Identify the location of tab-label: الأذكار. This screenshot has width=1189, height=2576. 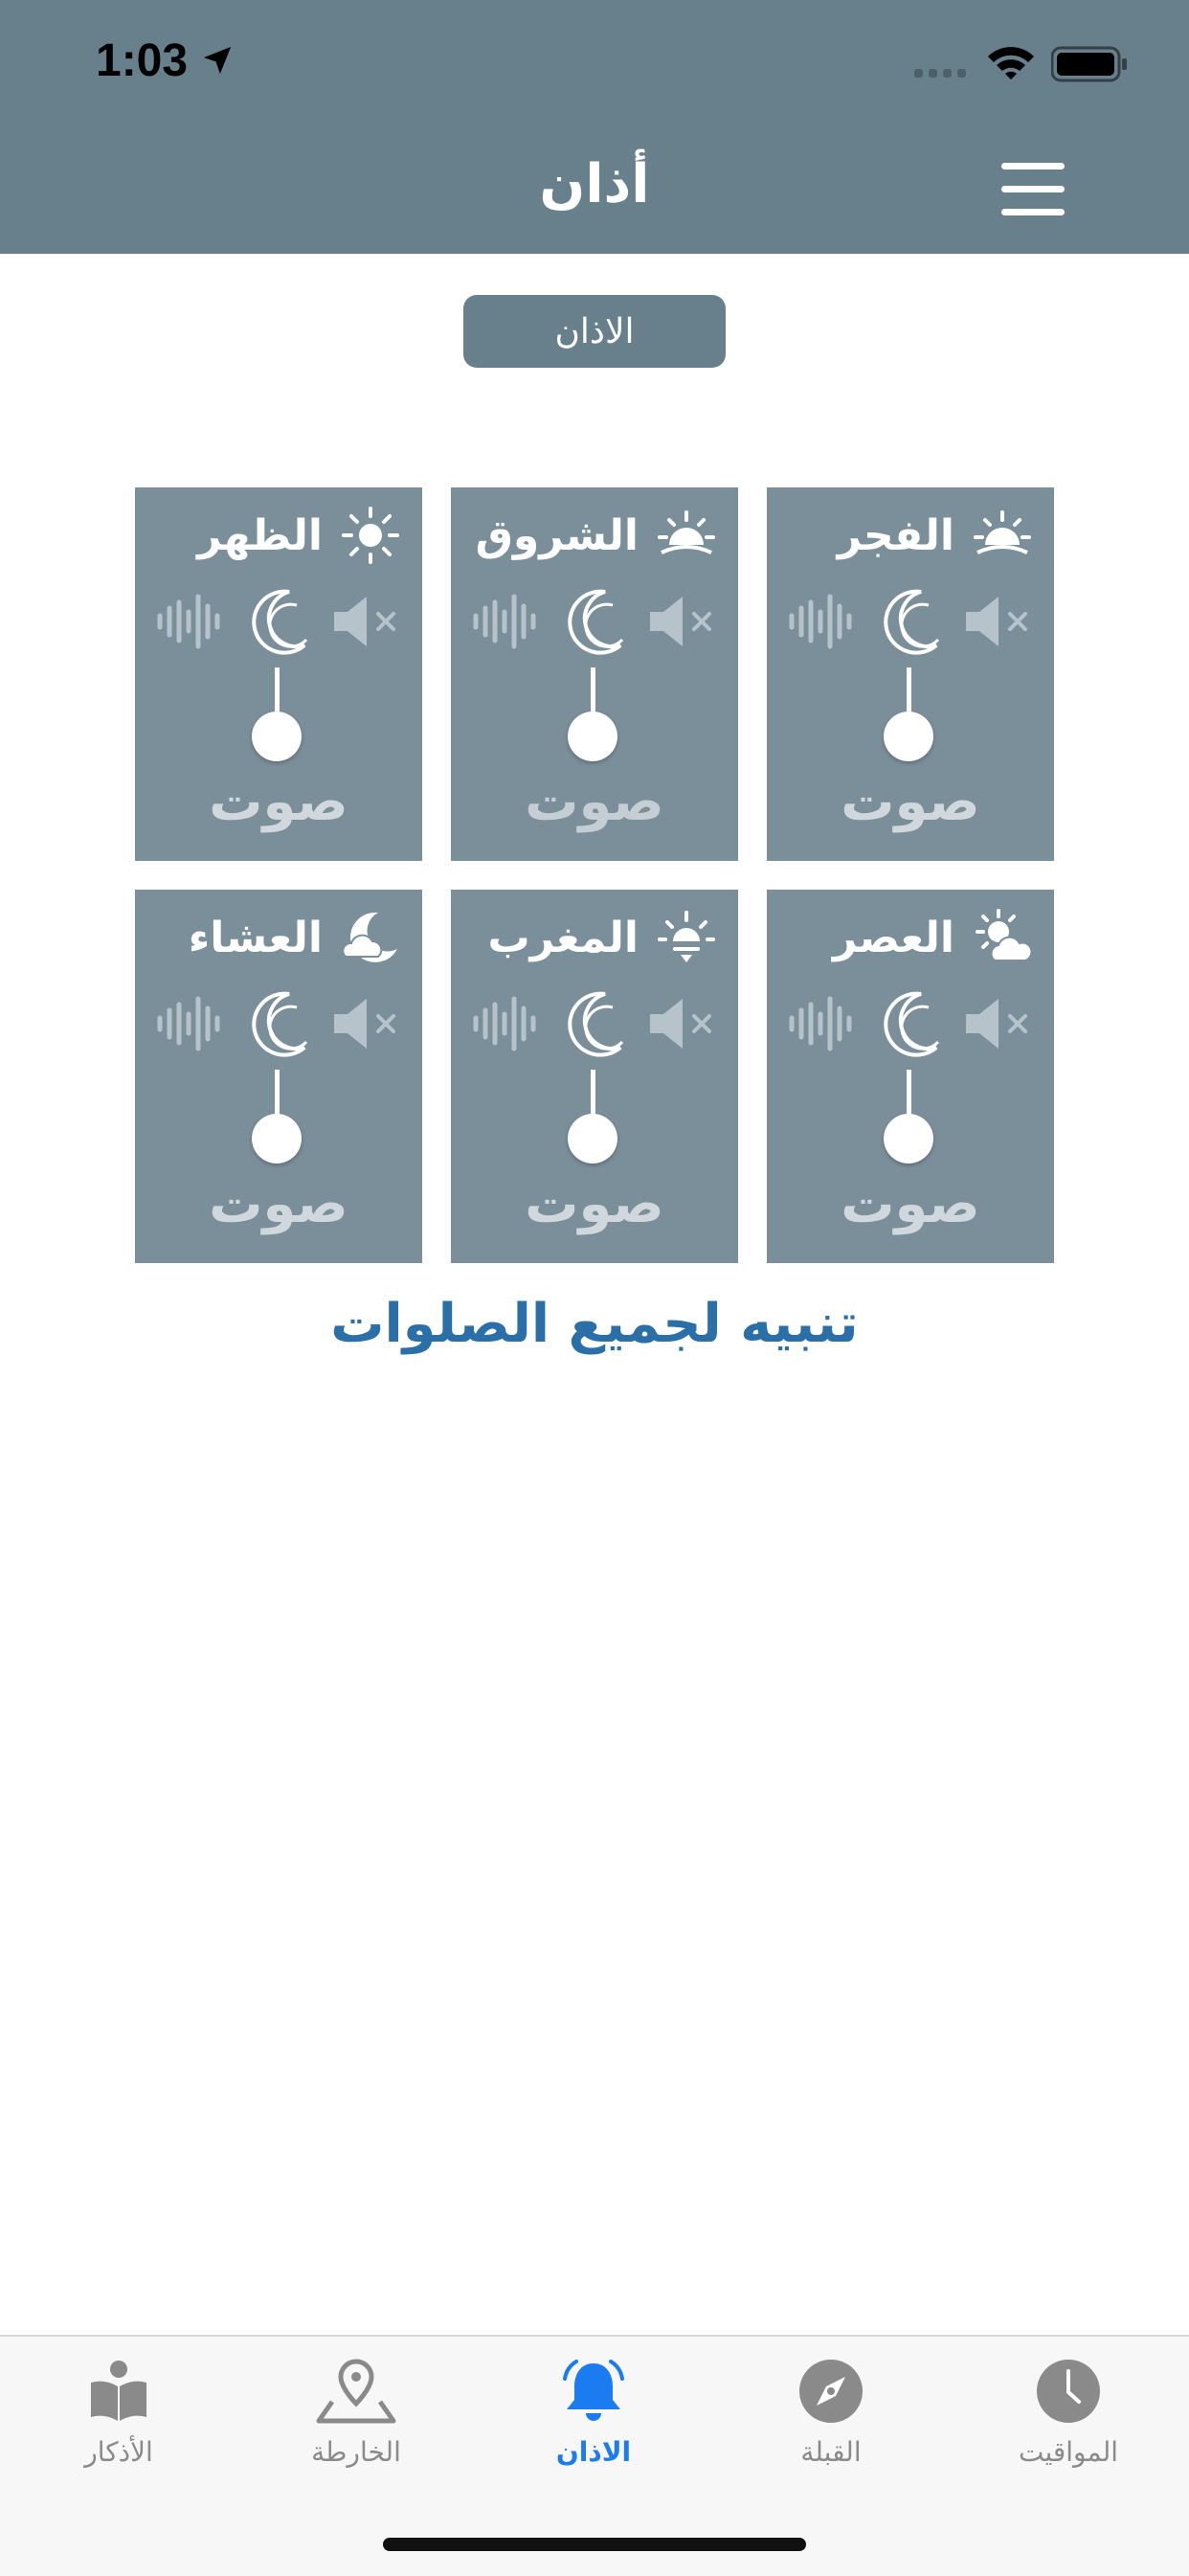
(118, 2452).